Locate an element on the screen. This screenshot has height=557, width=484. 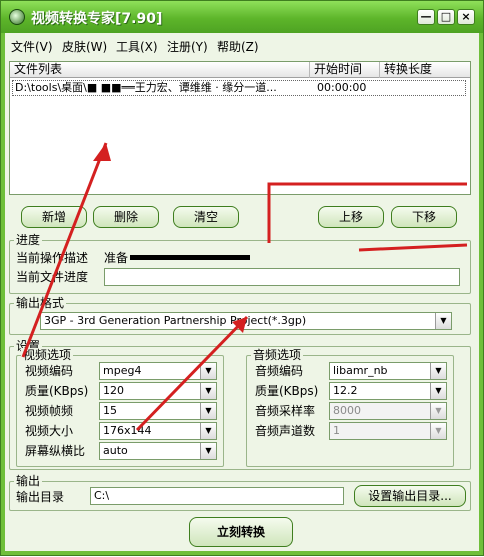
menu-tools: 工具(X) is located at coordinates (137, 46).